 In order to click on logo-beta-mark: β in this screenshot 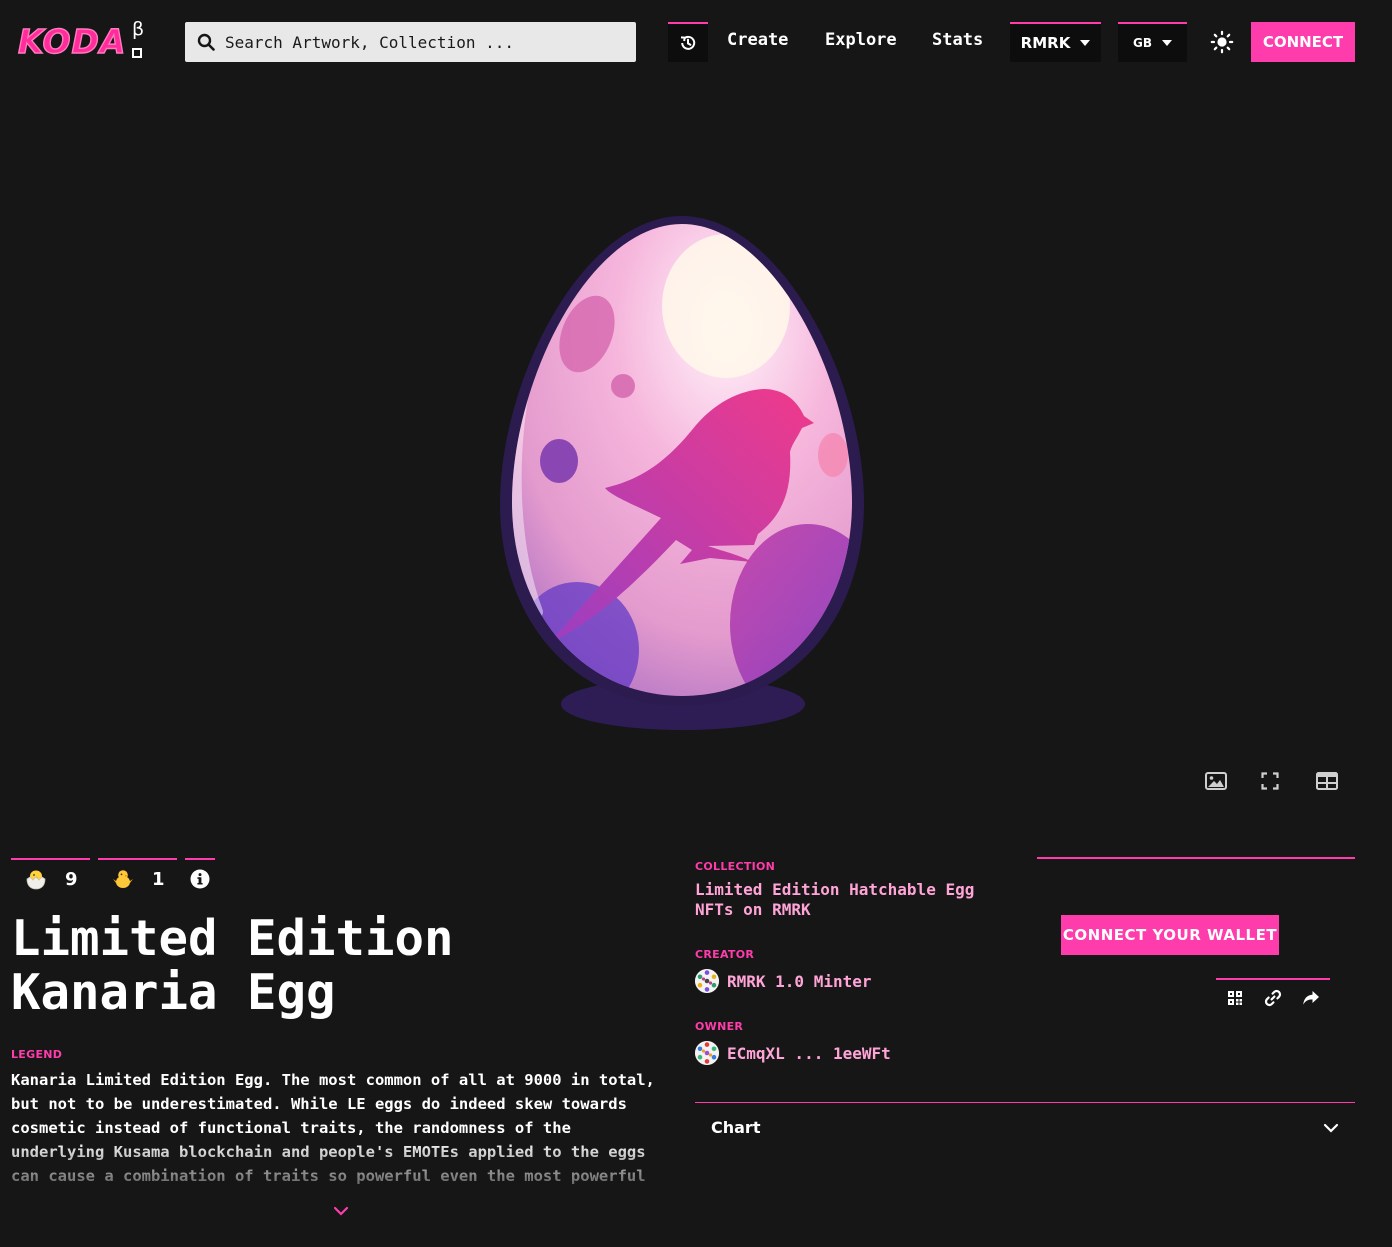, I will do `click(138, 29)`.